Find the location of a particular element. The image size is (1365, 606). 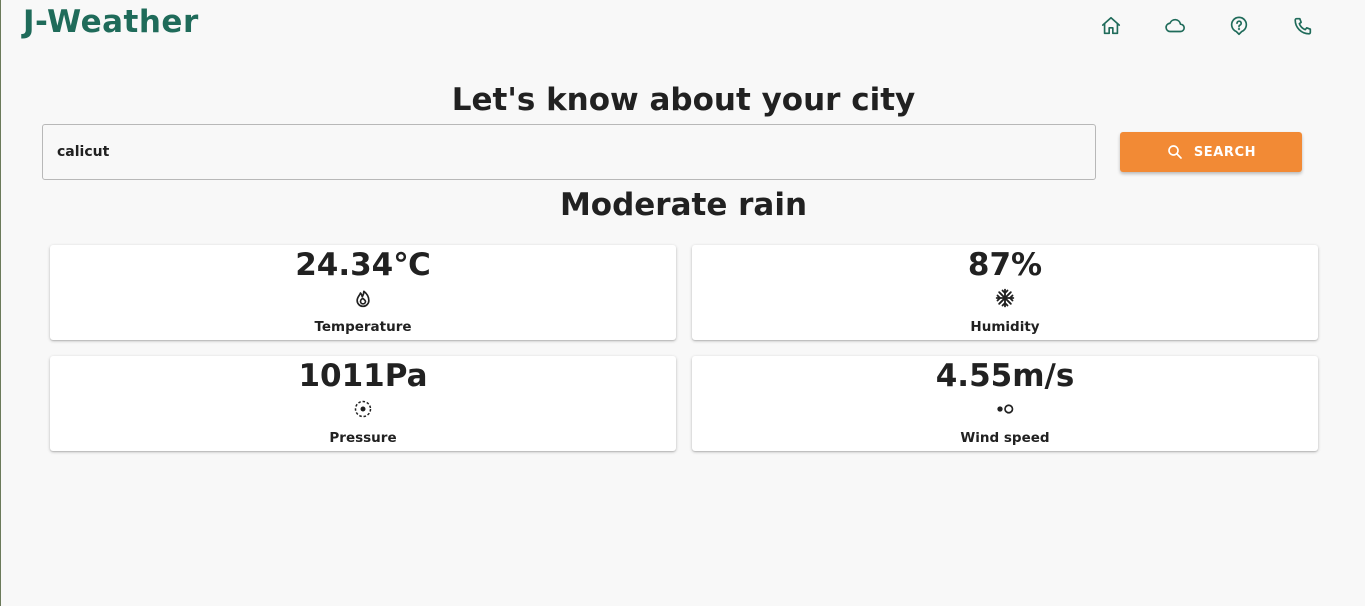

pressure-card: 1011Pa Pressure is located at coordinates (363, 403).